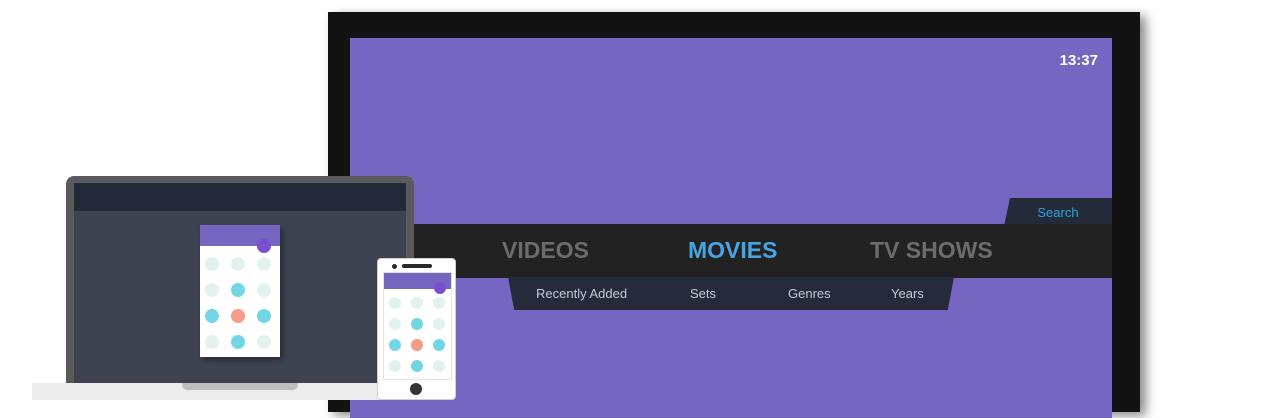 This screenshot has width=1280, height=418. Describe the element at coordinates (545, 250) in the screenshot. I see `nav-item-videos: VIDEOS` at that location.